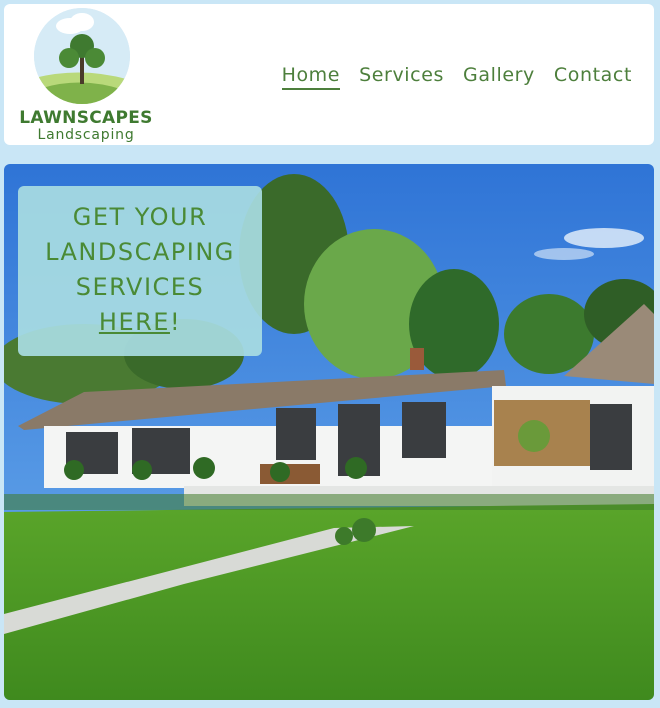  I want to click on cta-line-3: SERVICES, so click(140, 287).